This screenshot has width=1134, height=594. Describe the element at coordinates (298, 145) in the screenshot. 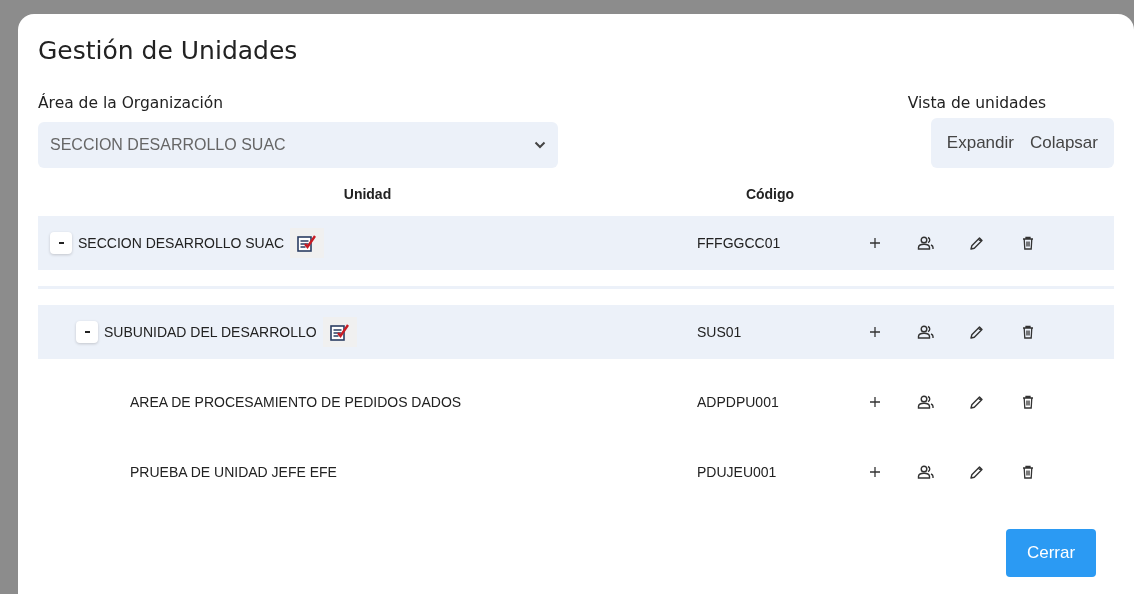

I see `area-dropdown: SECCION DESARROLLO SUAC` at that location.